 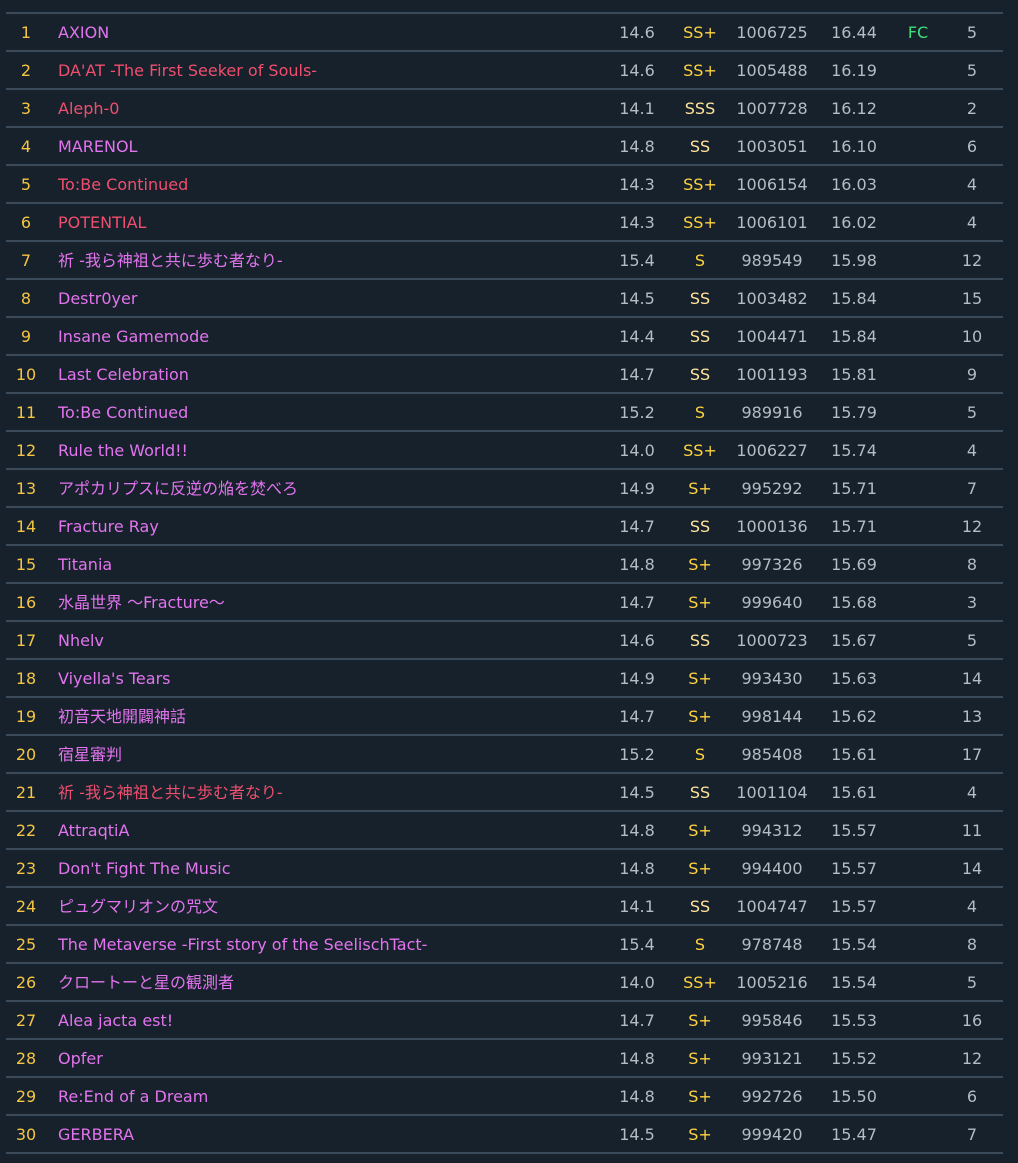 I want to click on table-row: 17 Nhelv 14.6 SS 1000723 15.67 5, so click(x=504, y=641).